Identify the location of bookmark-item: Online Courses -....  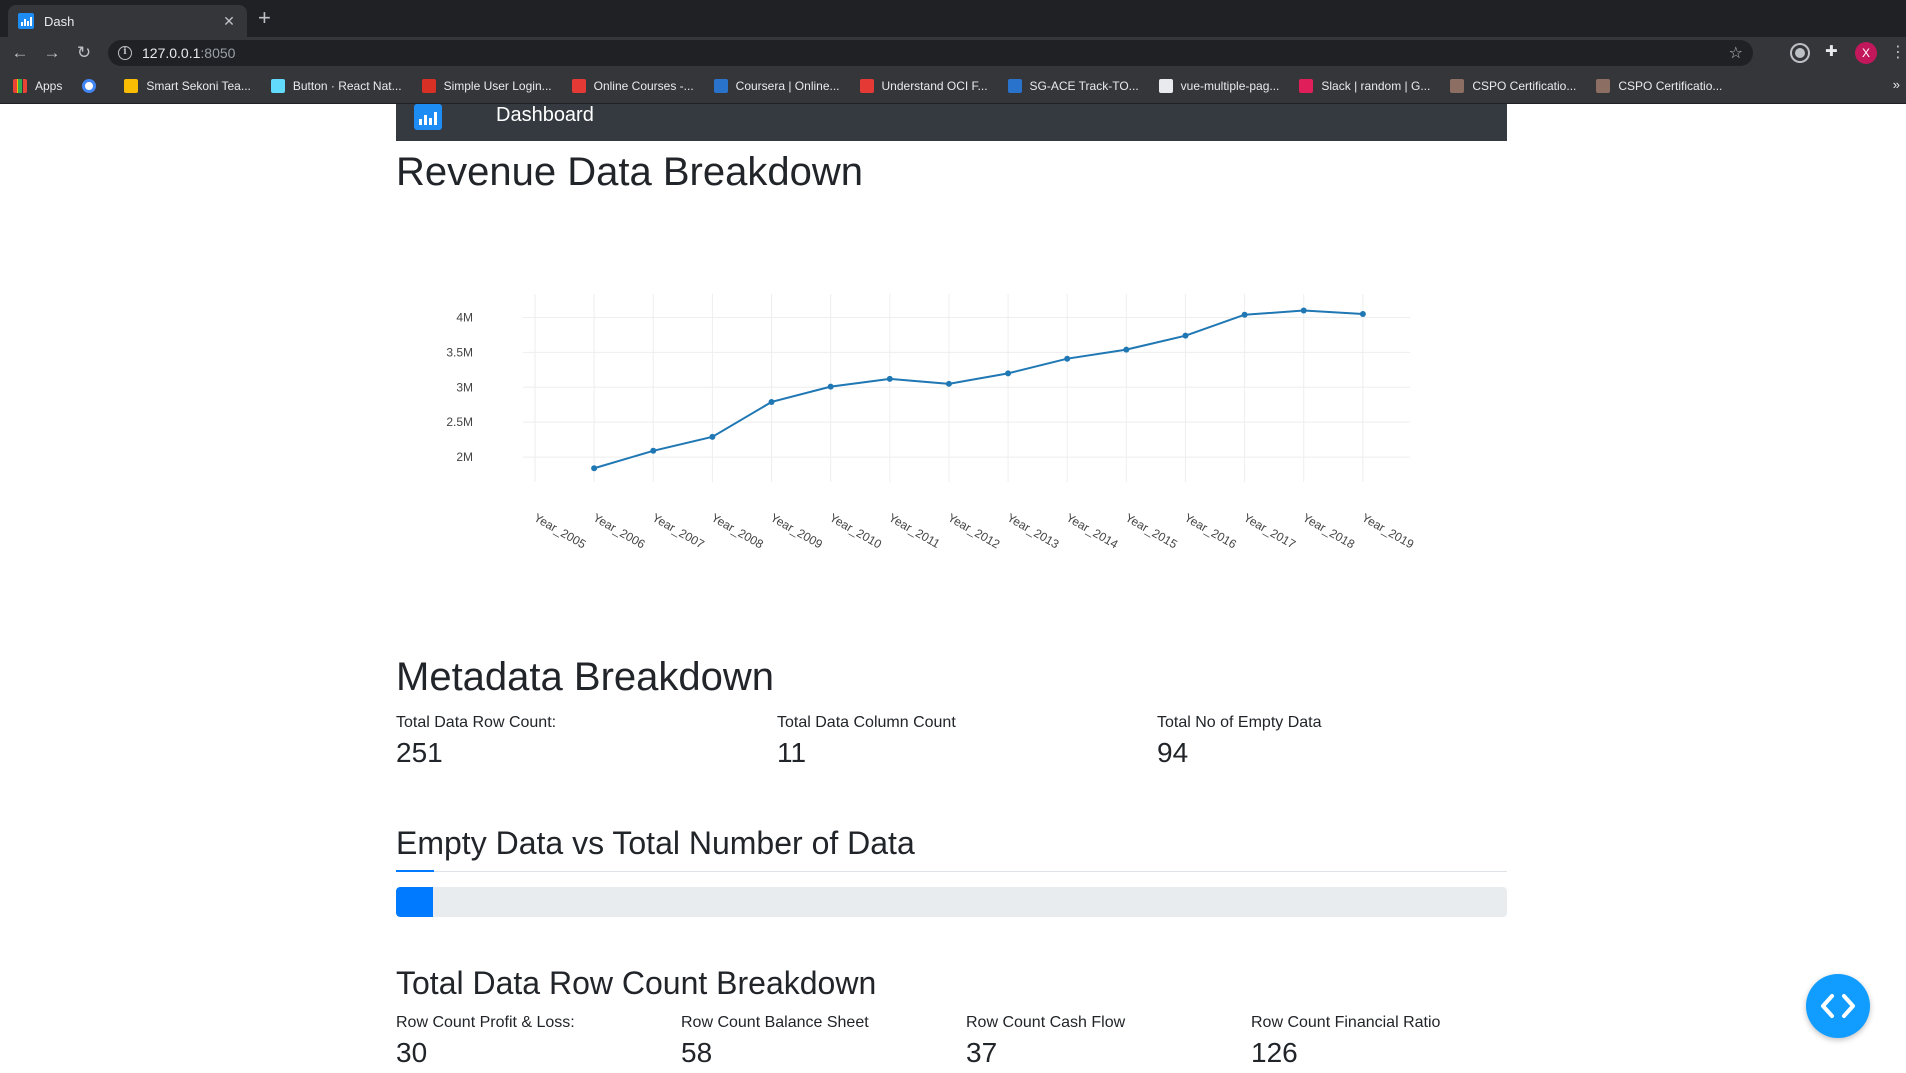
(632, 85).